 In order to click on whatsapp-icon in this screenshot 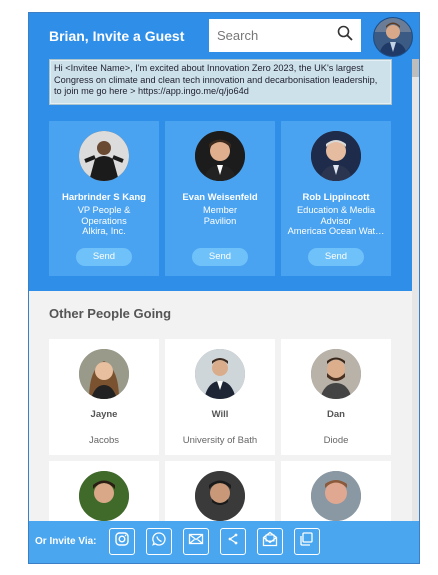, I will do `click(159, 541)`.